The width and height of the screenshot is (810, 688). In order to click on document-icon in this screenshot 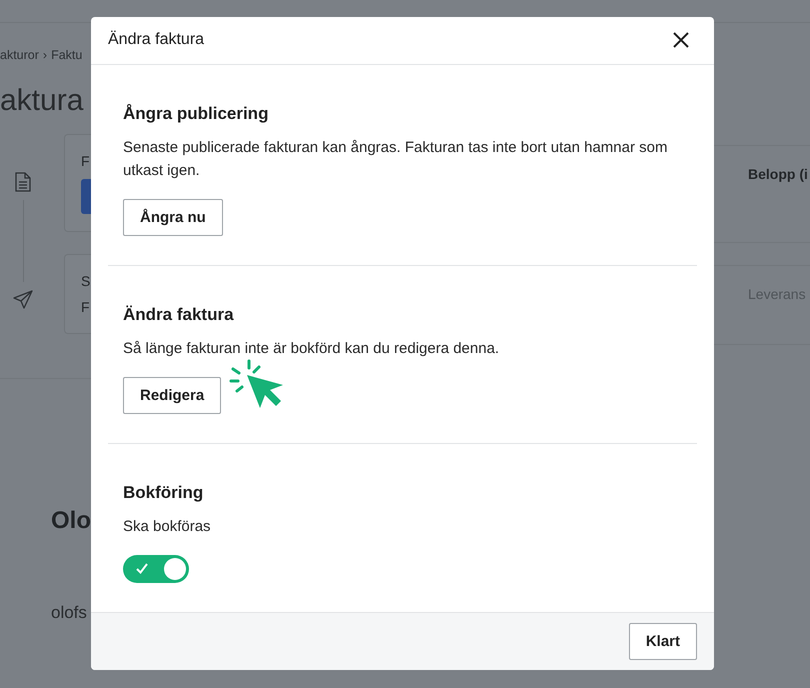, I will do `click(23, 182)`.